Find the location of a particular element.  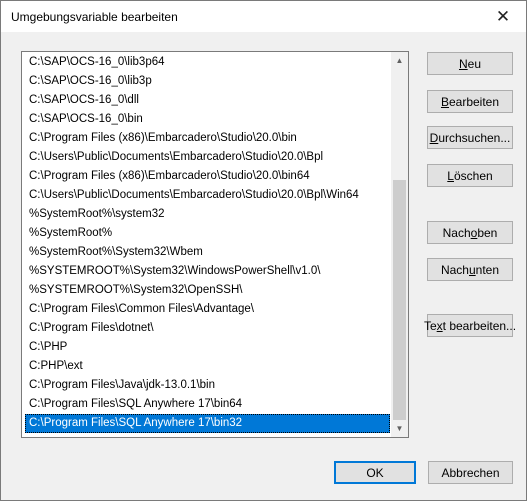

vertical-scrollbar: ▲ ▼ is located at coordinates (399, 244).